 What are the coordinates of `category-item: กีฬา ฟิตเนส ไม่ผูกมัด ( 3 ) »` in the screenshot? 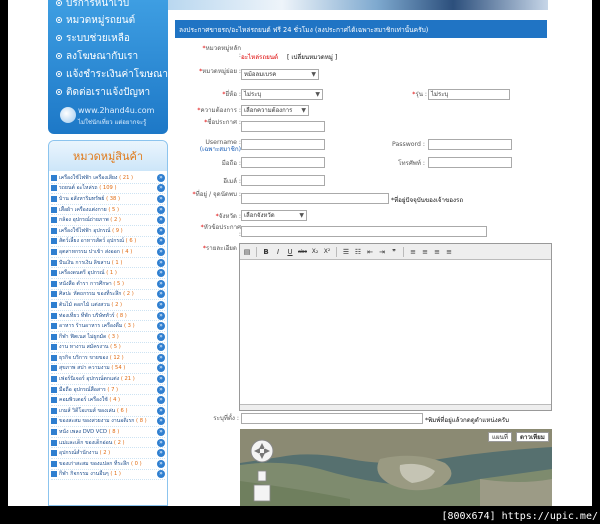 It's located at (108, 337).